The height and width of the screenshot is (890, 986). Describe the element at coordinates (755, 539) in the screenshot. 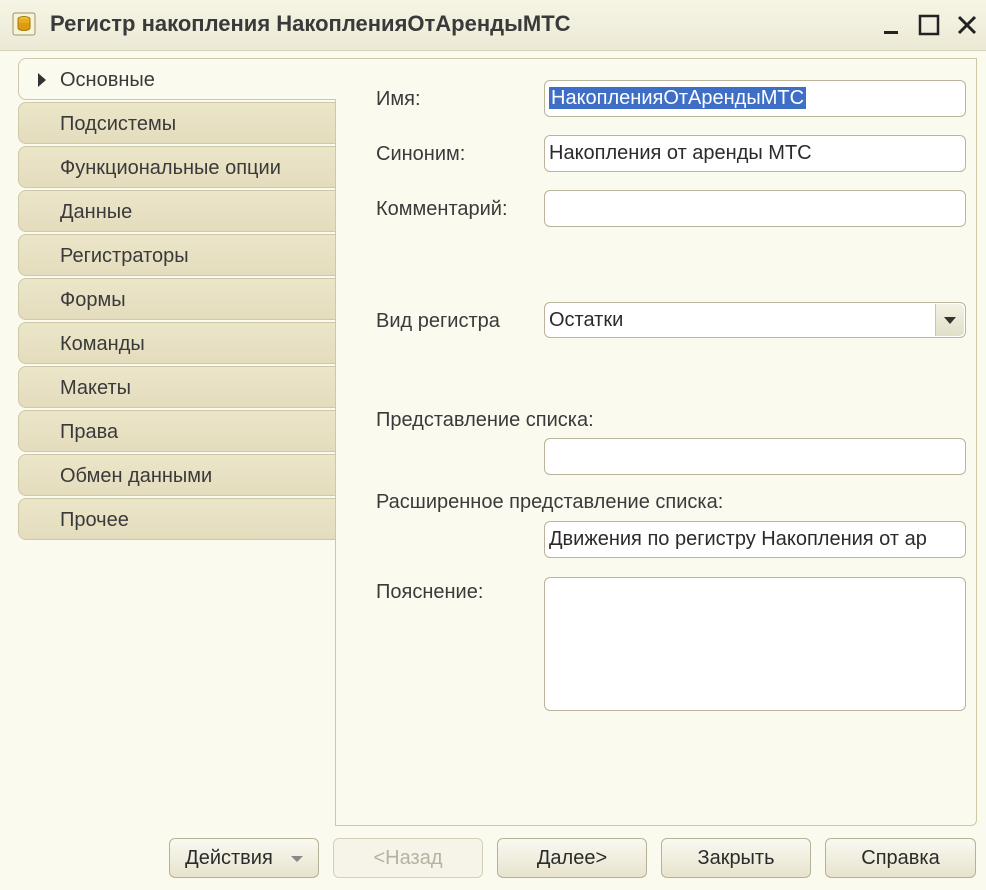

I see `ext-list-presentation-field: Движения по регистру Накопления от ар` at that location.